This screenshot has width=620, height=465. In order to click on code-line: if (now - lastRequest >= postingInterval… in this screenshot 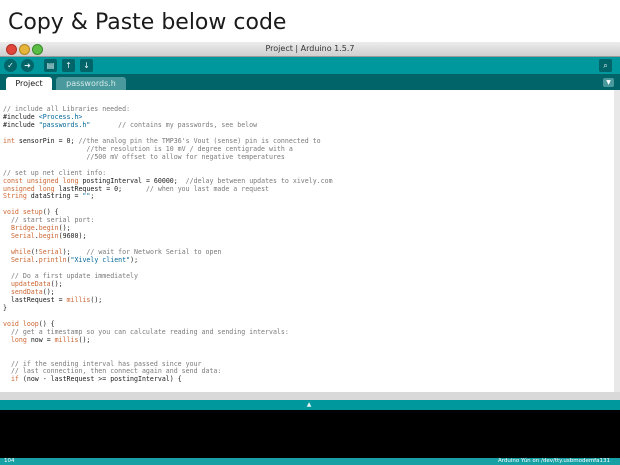, I will do `click(96, 379)`.